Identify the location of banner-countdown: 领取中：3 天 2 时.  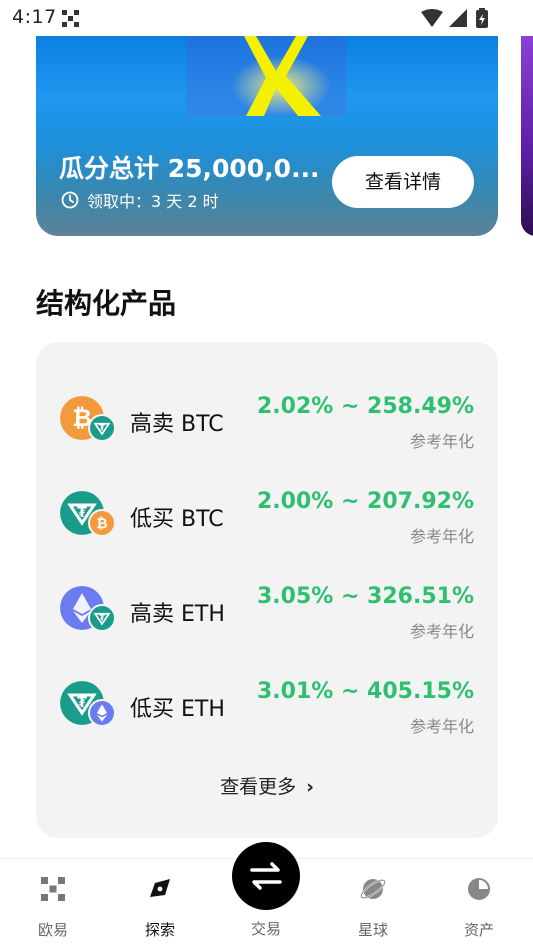
(153, 201).